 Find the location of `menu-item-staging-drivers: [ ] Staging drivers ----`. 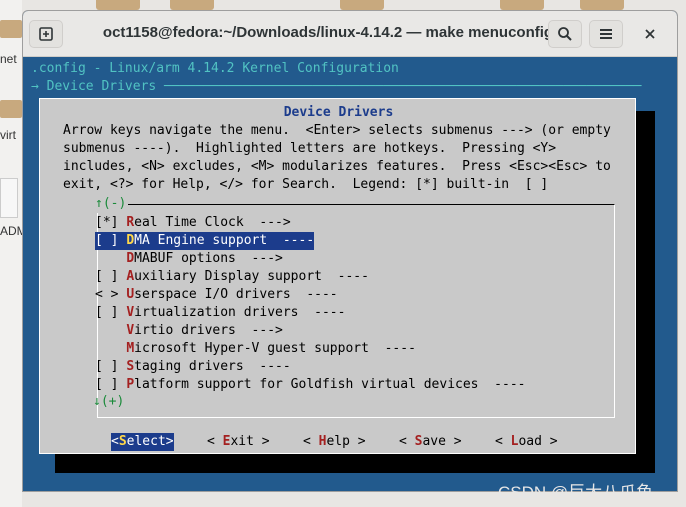

menu-item-staging-drivers: [ ] Staging drivers ---- is located at coordinates (193, 367).